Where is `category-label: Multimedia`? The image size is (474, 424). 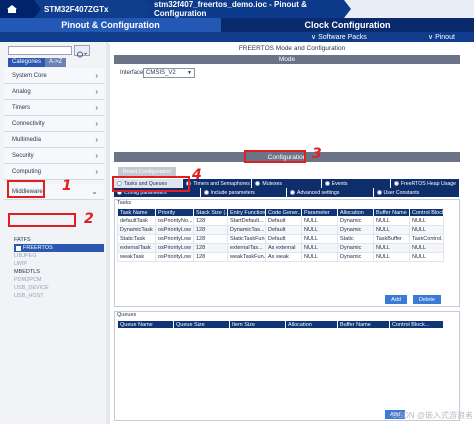
category-label: Multimedia is located at coordinates (27, 139).